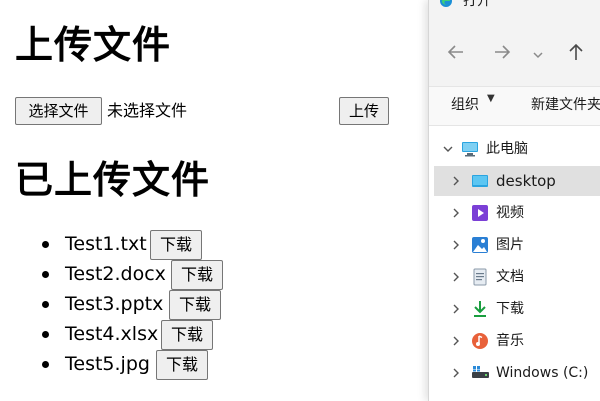 Image resolution: width=600 pixels, height=401 pixels. I want to click on chevron-down-icon, so click(448, 149).